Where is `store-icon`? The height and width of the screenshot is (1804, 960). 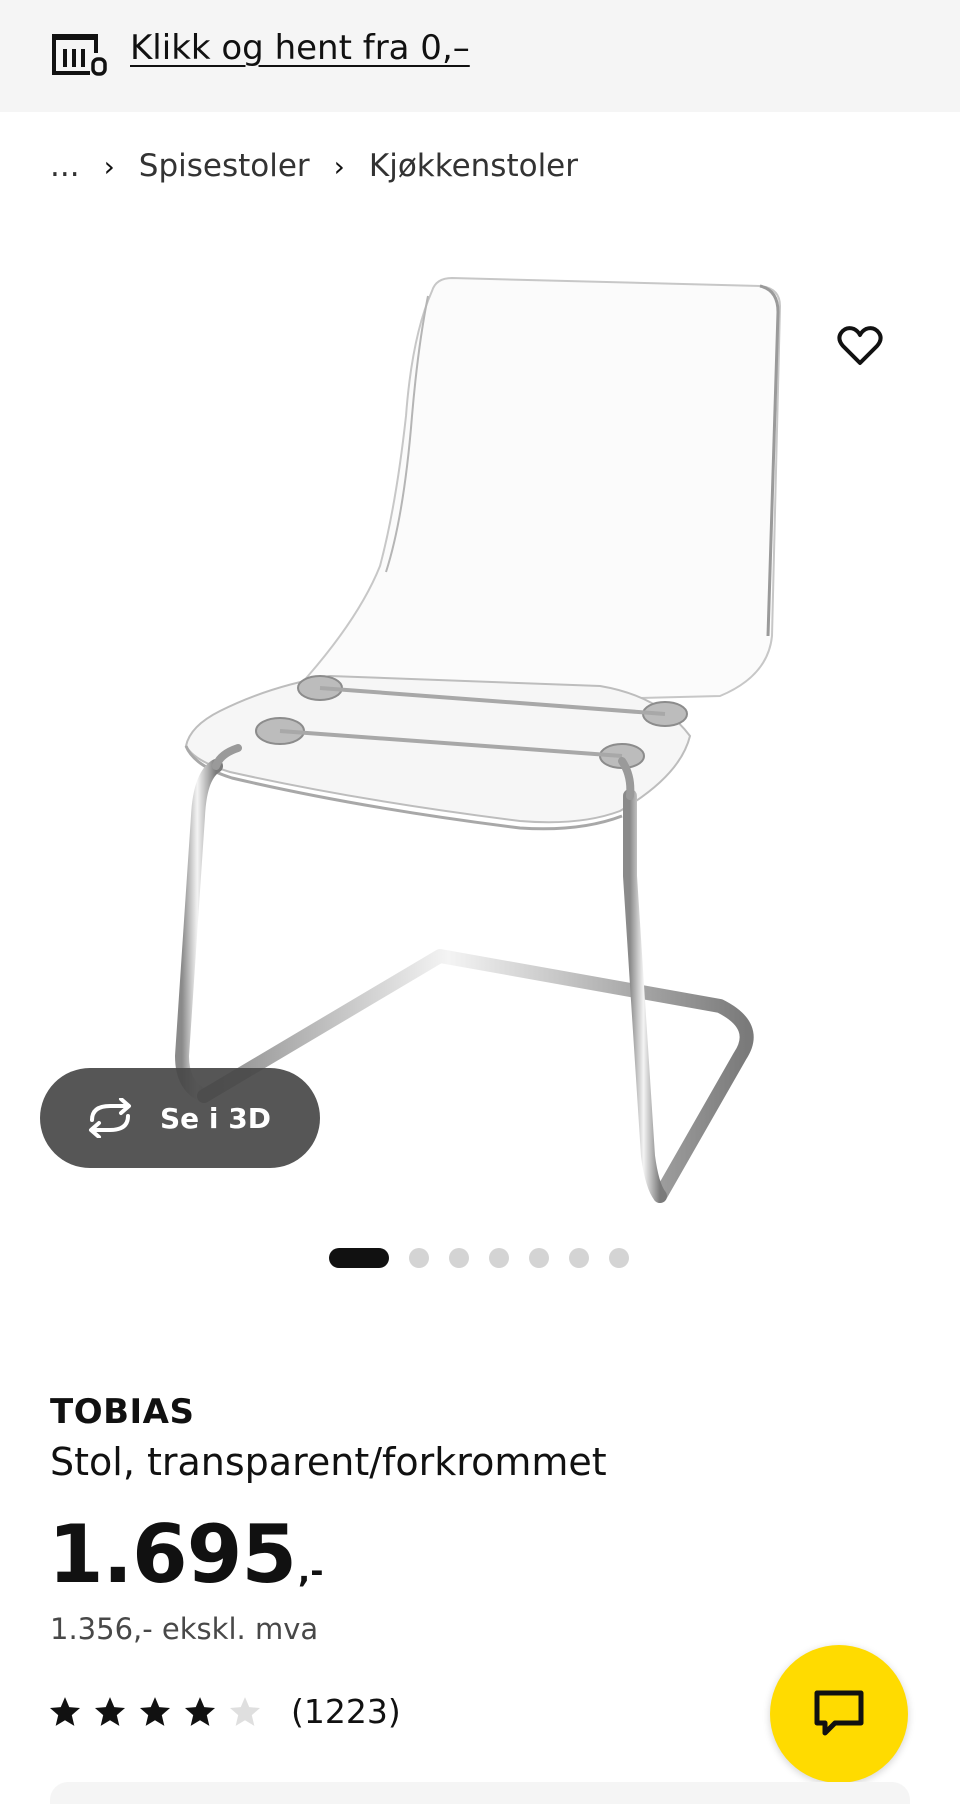 store-icon is located at coordinates (79, 55).